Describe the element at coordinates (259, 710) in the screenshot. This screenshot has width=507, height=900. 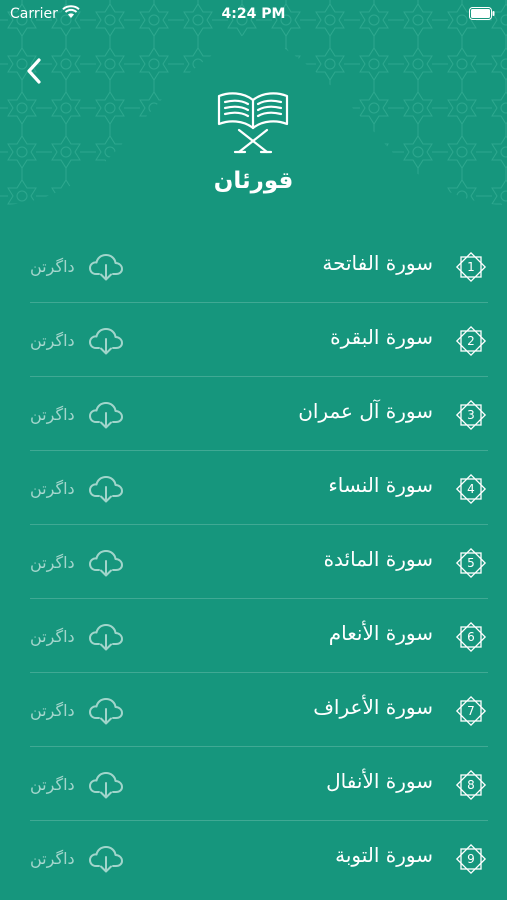
I see `surah-row: داگرتن سورة الأعراف 7` at that location.